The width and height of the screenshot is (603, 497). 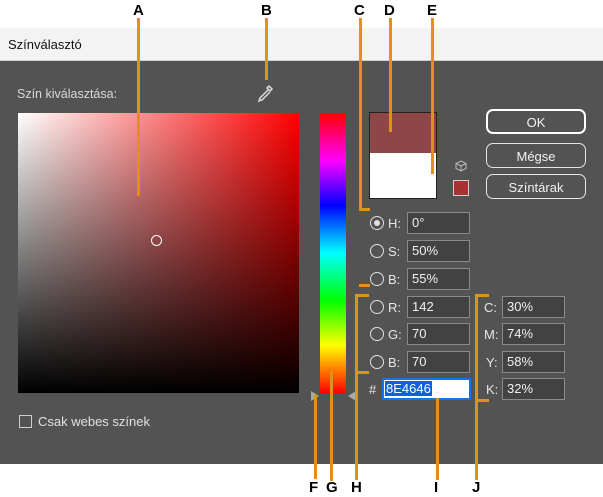 I want to click on previous-color-swatch, so click(x=403, y=176).